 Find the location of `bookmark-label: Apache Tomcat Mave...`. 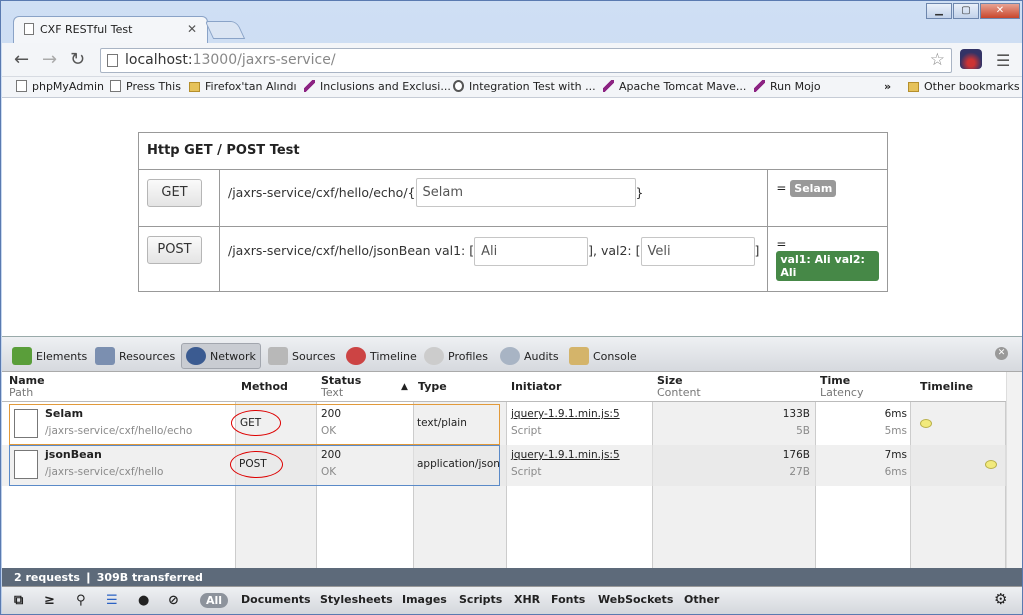

bookmark-label: Apache Tomcat Mave... is located at coordinates (683, 86).